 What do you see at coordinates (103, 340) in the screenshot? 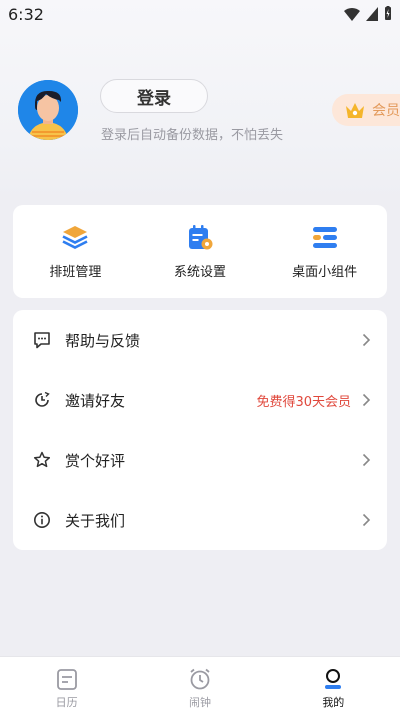
I see `menu-label: 帮助与反馈` at bounding box center [103, 340].